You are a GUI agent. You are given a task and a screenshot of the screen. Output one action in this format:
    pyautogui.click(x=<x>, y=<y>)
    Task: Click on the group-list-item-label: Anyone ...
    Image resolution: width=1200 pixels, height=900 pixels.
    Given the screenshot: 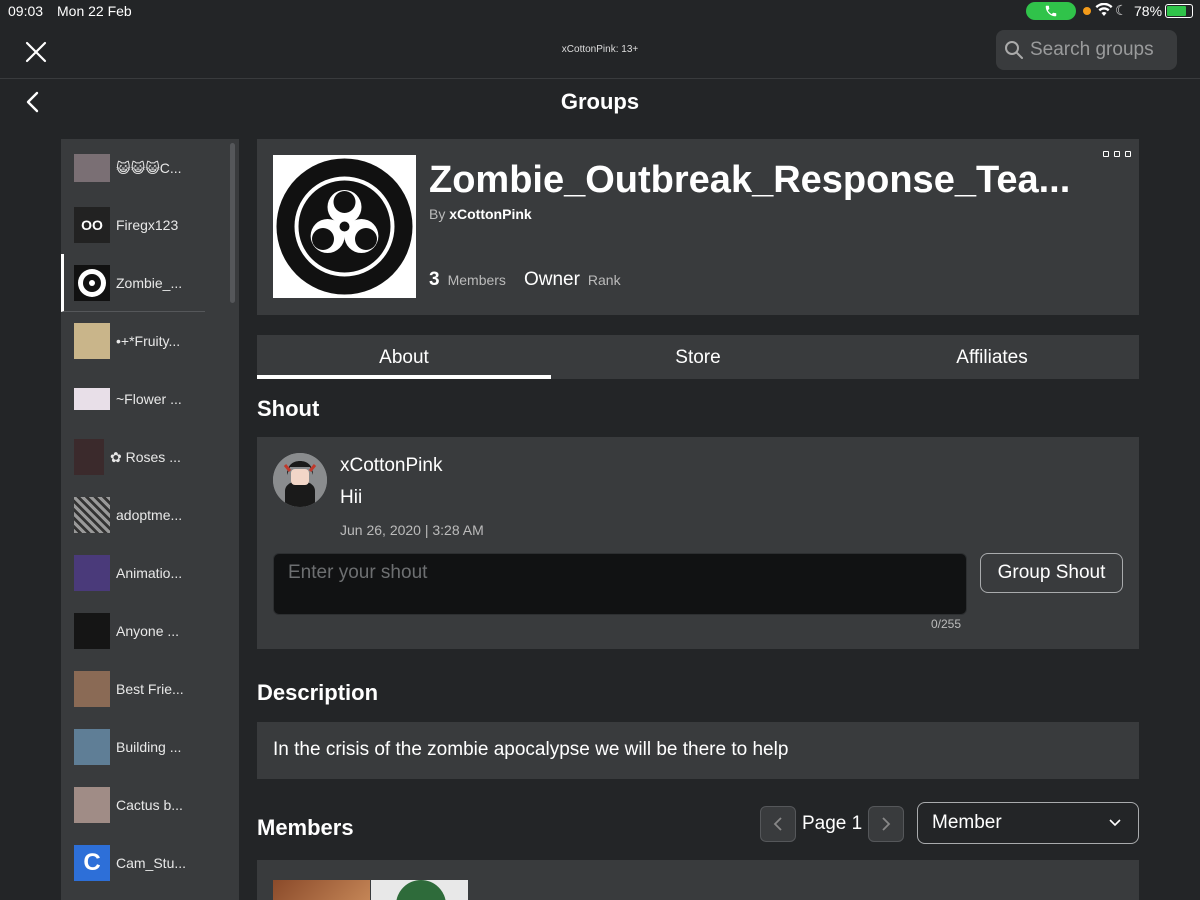 What is the action you would take?
    pyautogui.click(x=148, y=631)
    